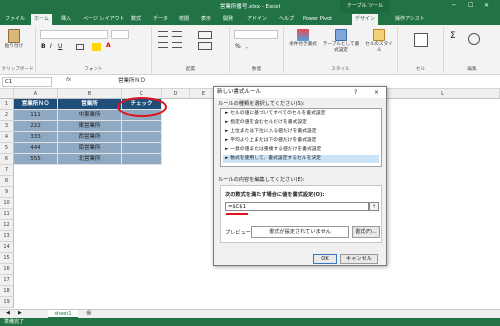 The image size is (500, 326). I want to click on row-header: 5, so click(7, 148).